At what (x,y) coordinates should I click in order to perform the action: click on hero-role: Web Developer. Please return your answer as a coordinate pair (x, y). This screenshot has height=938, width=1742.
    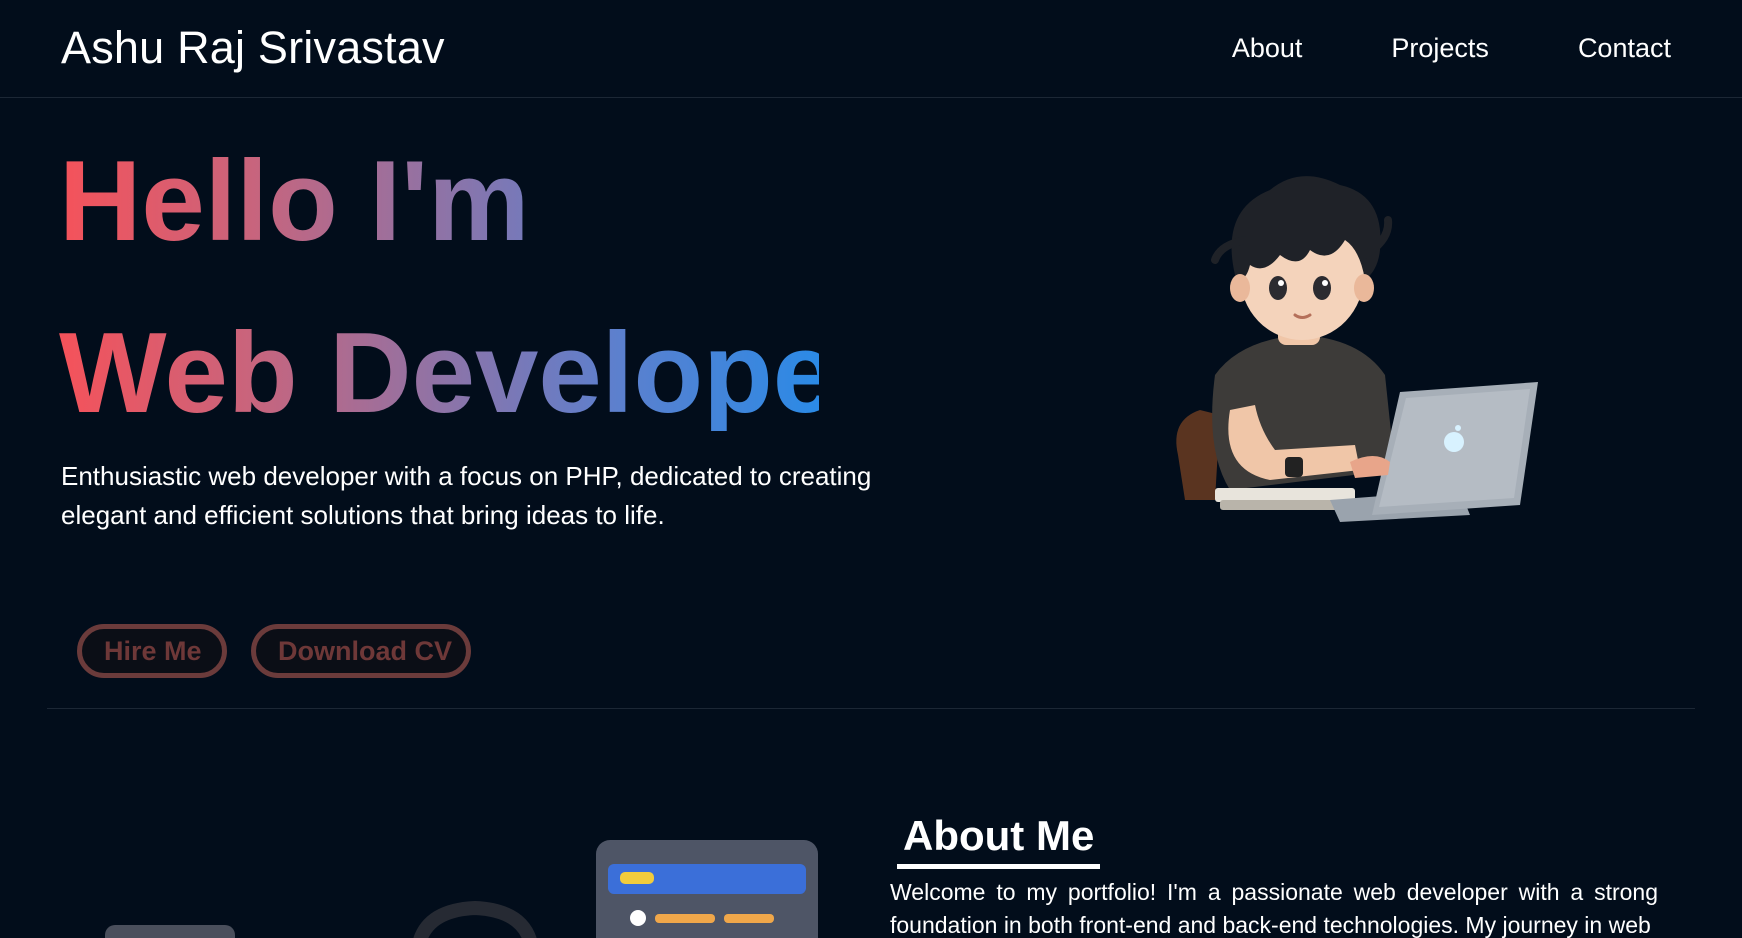
    Looking at the image, I should click on (470, 373).